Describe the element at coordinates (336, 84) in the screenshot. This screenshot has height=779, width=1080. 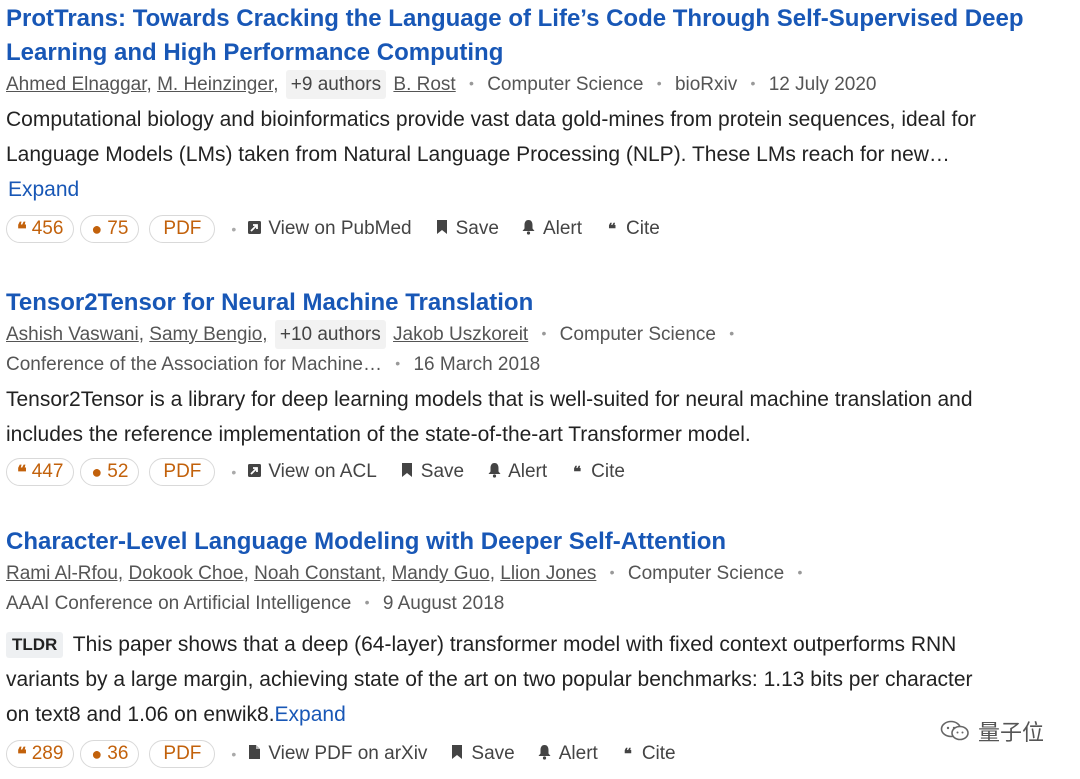
I see `more-authors-button: +9 authors` at that location.